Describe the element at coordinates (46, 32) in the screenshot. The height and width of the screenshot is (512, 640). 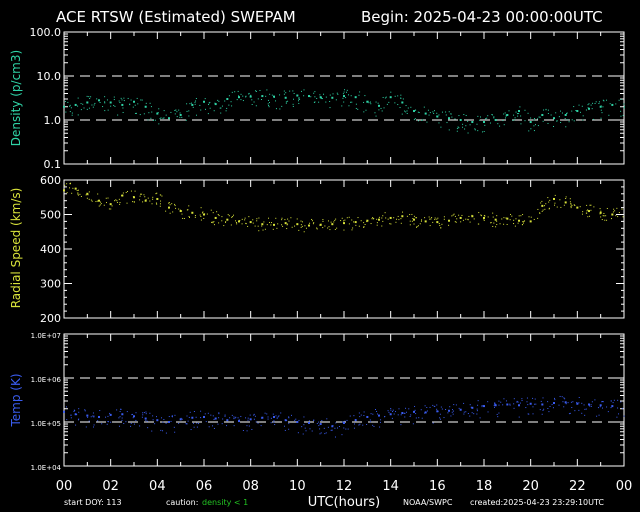
I see `density-ytick-label: 100.0` at that location.